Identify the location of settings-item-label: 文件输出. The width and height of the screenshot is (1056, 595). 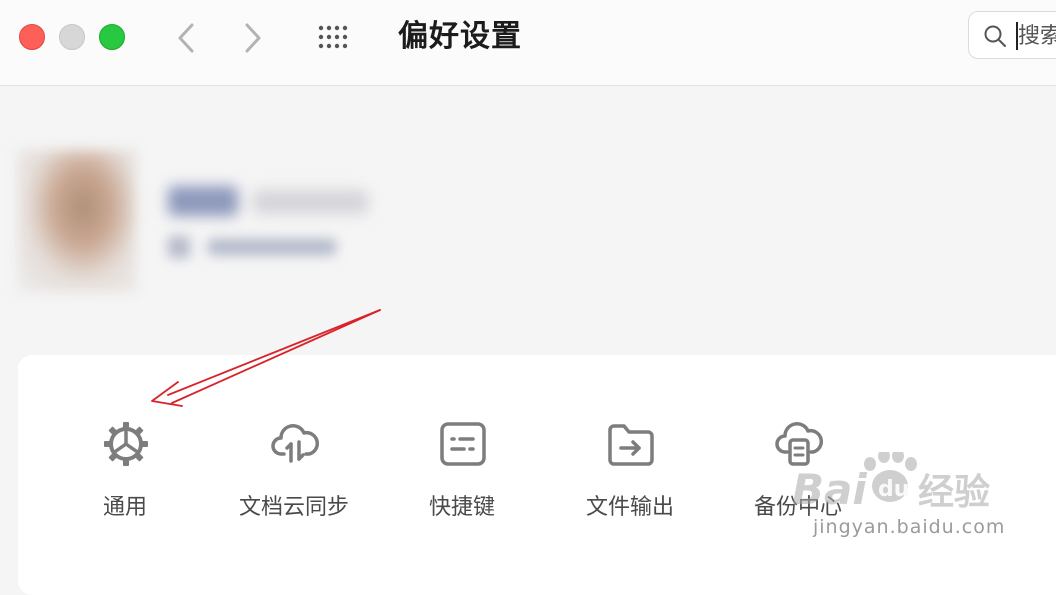
(629, 507).